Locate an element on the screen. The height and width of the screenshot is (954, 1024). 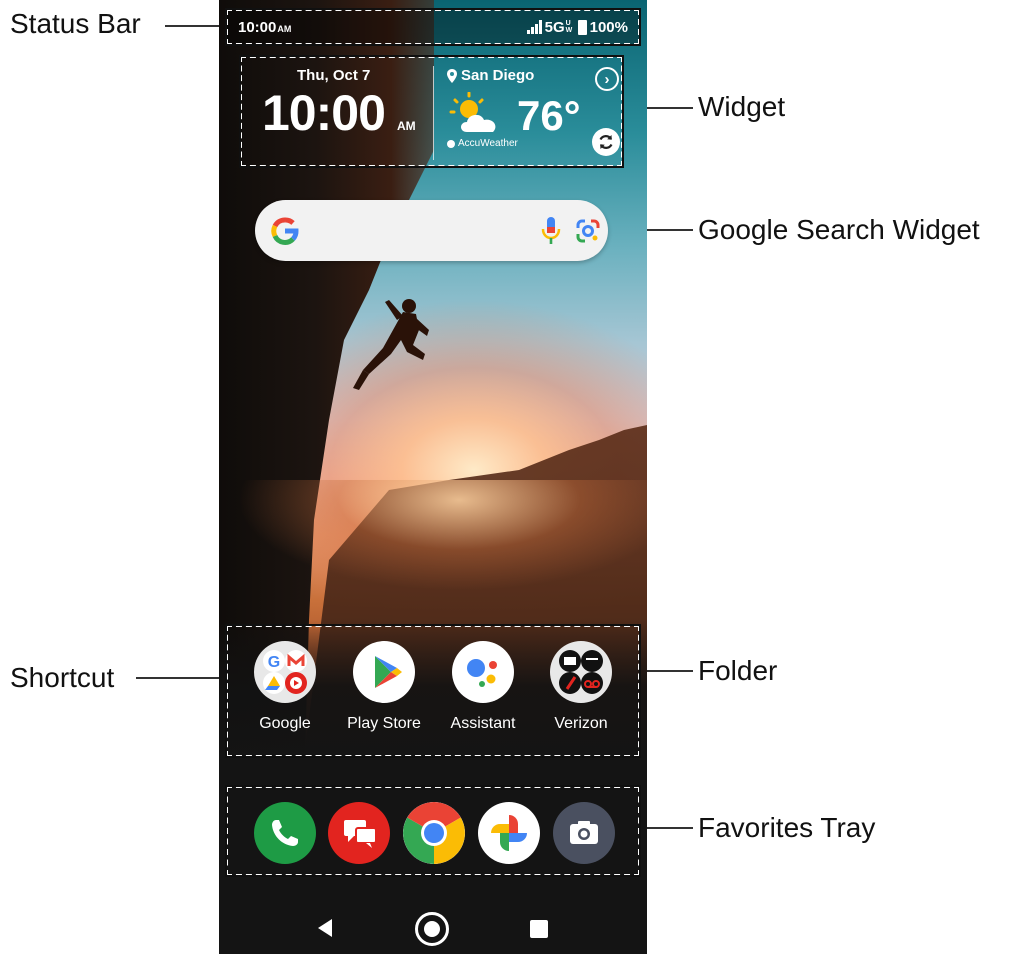
widget-location-label: San Diego is located at coordinates (498, 75).